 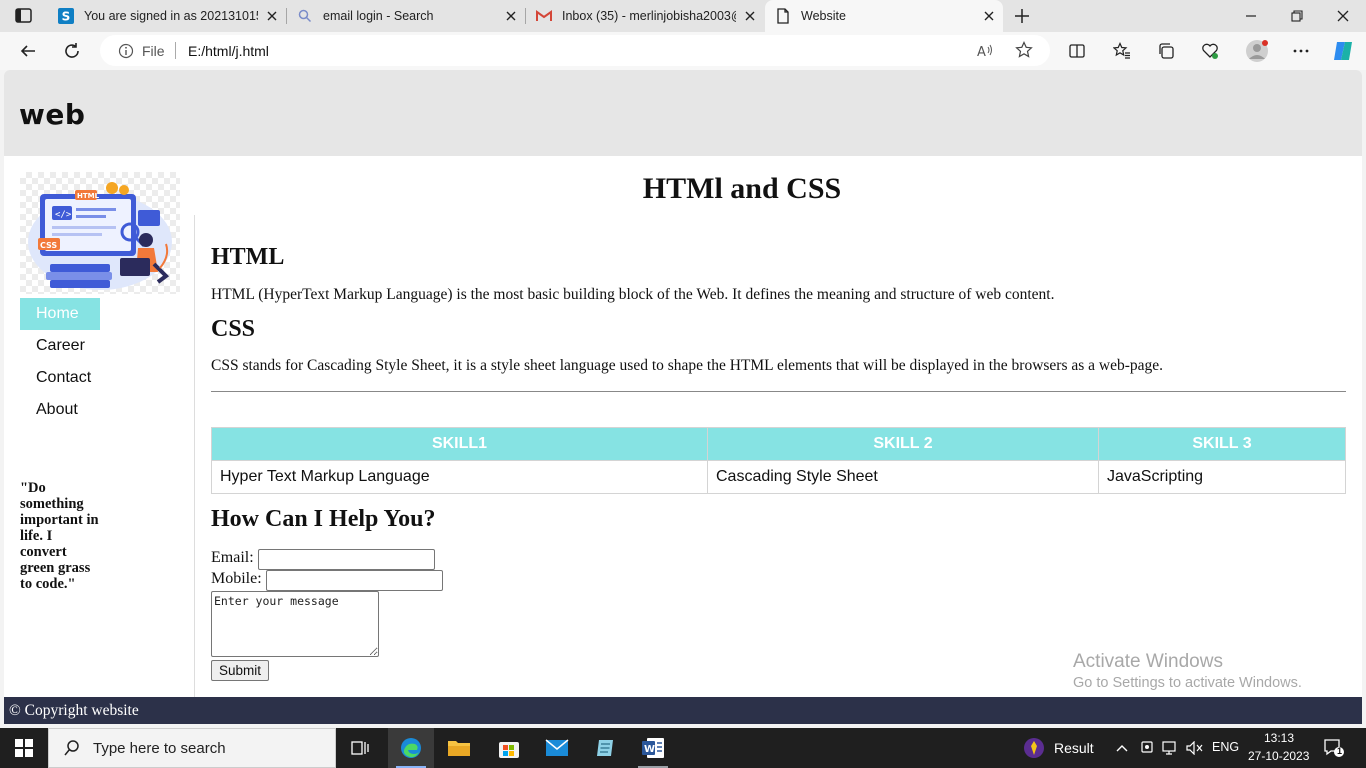 I want to click on taskbar-search-placeholder: Type here to search, so click(x=159, y=748).